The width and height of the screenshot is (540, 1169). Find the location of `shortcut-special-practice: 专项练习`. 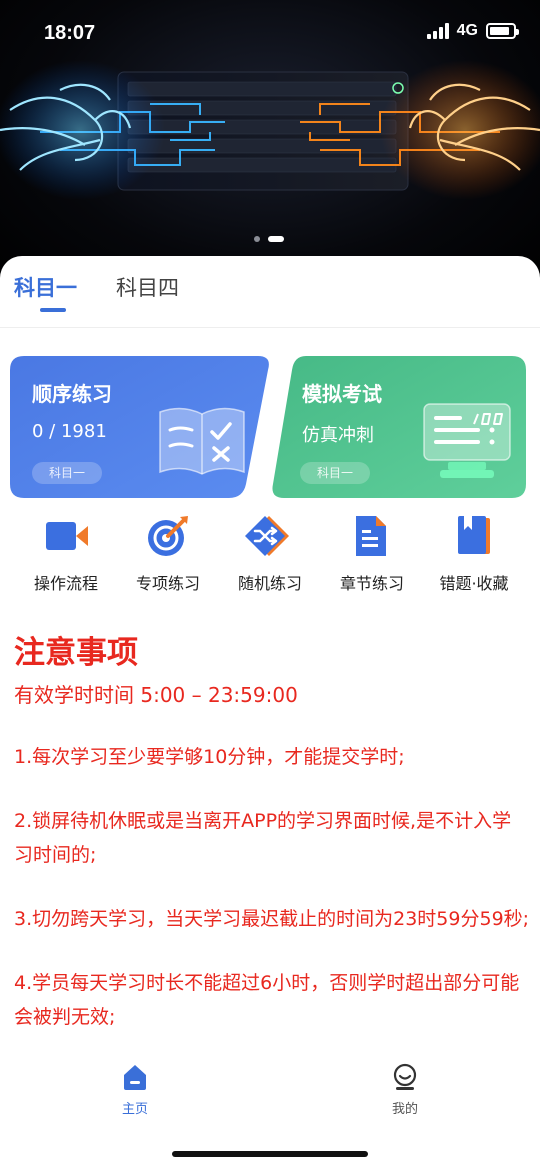

shortcut-special-practice: 专项练习 is located at coordinates (168, 554).